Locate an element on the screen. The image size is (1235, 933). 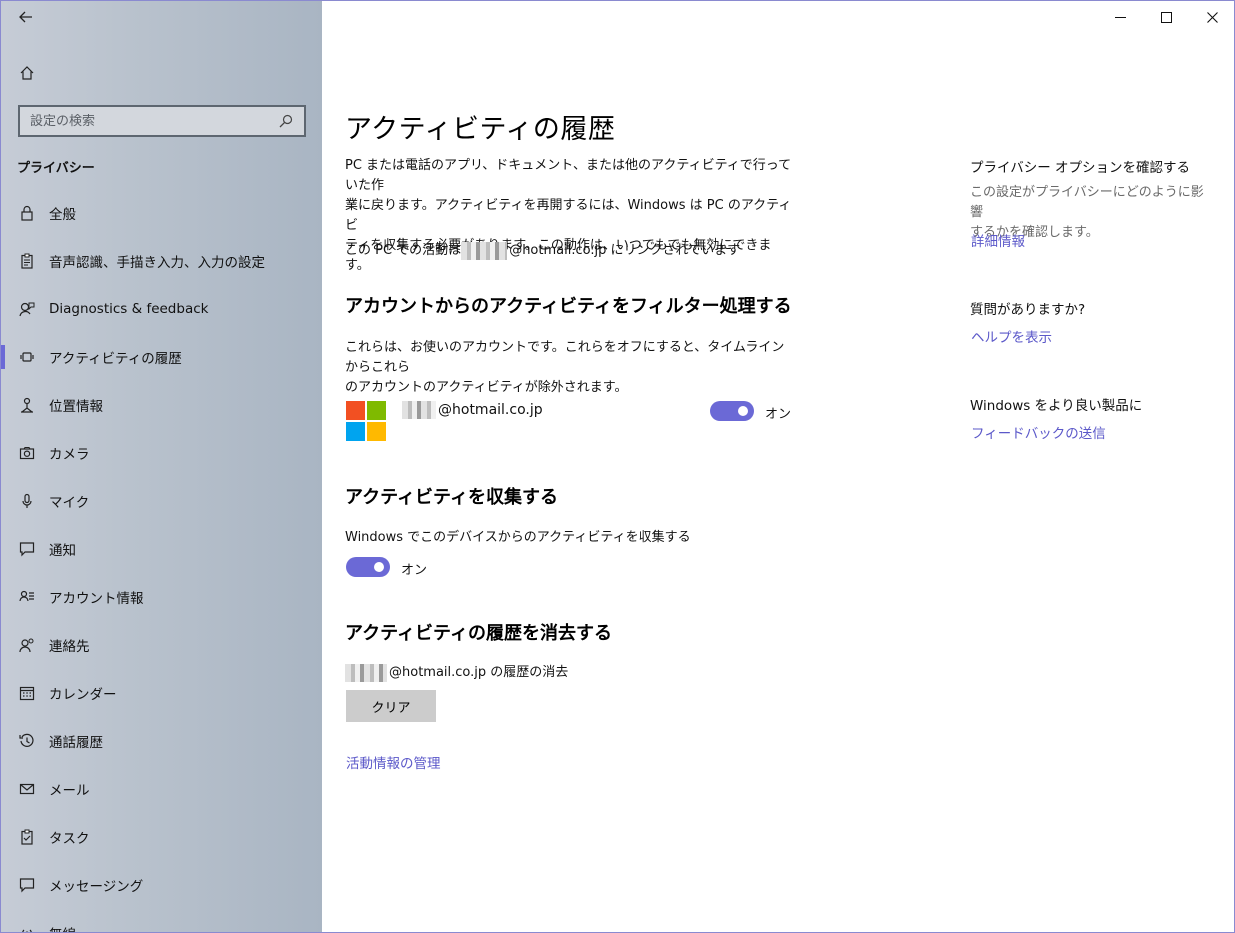
sidebar-item-label: マイク is located at coordinates (69, 503).